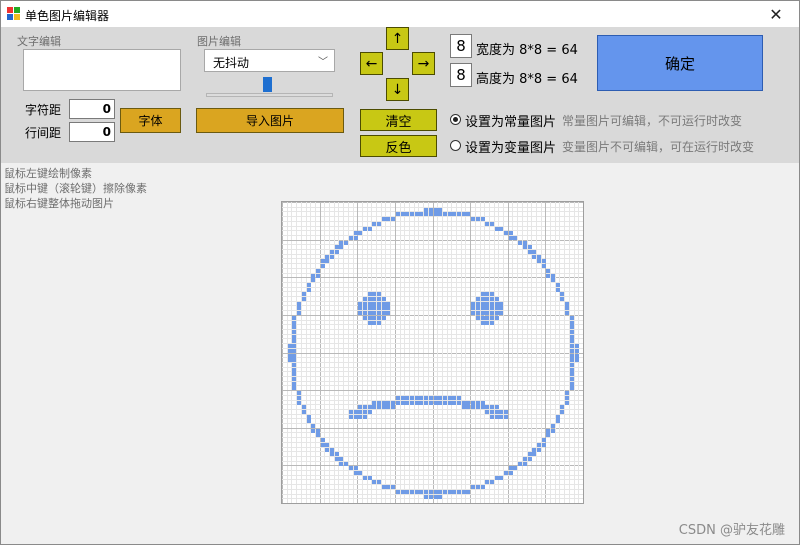 The width and height of the screenshot is (800, 545). I want to click on font-button: 字体, so click(150, 120).